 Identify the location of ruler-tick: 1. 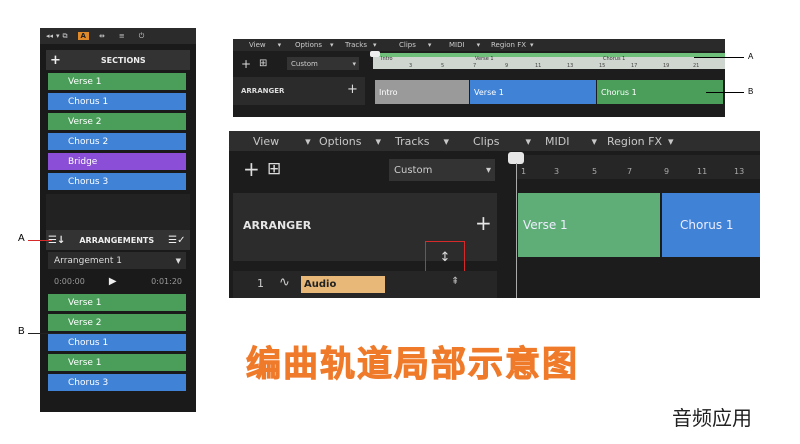
(524, 171).